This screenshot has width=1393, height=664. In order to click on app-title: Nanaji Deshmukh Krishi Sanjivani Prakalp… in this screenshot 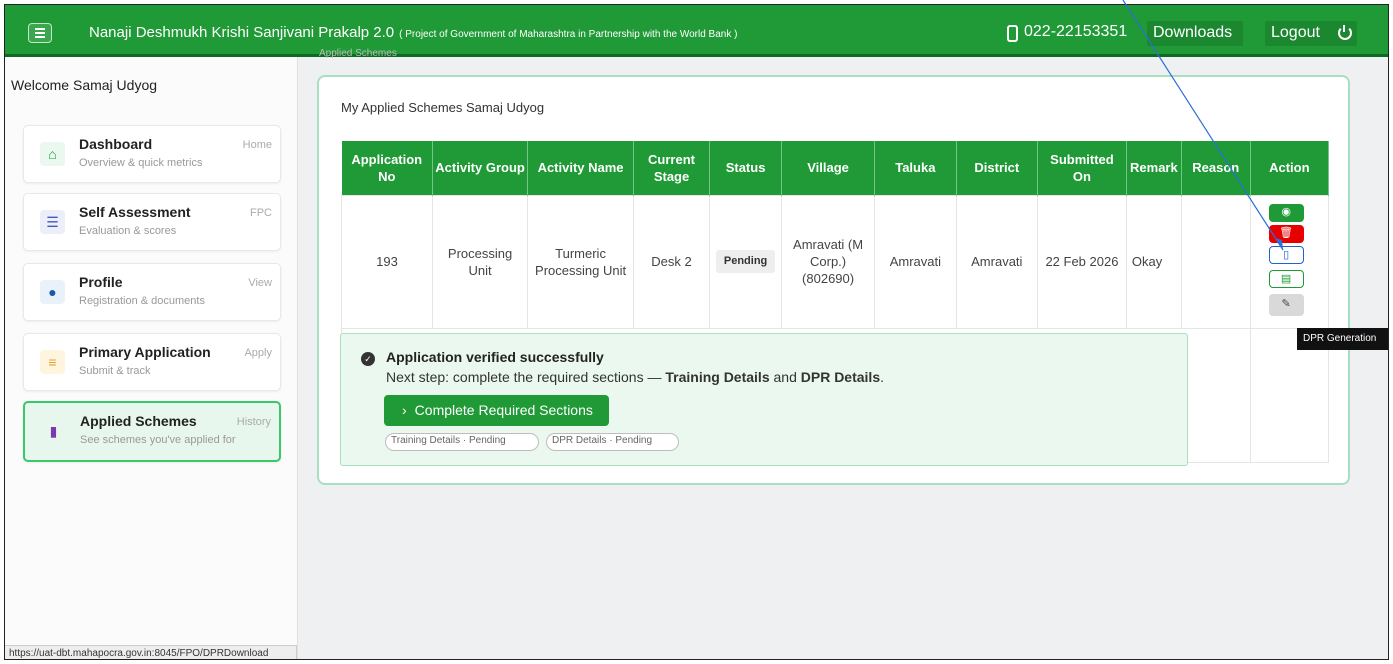, I will do `click(413, 32)`.